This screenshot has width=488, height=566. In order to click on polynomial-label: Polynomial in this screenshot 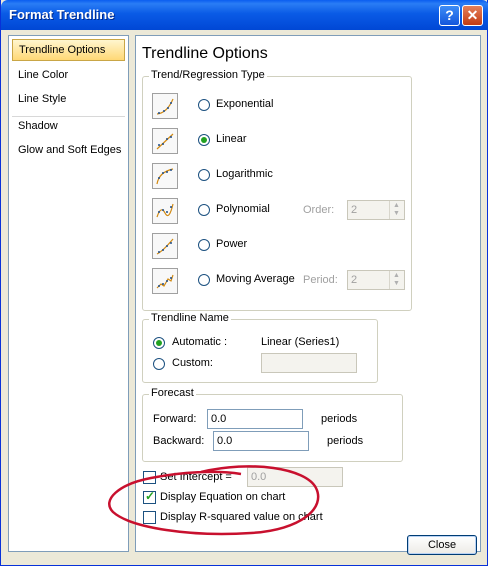, I will do `click(243, 209)`.